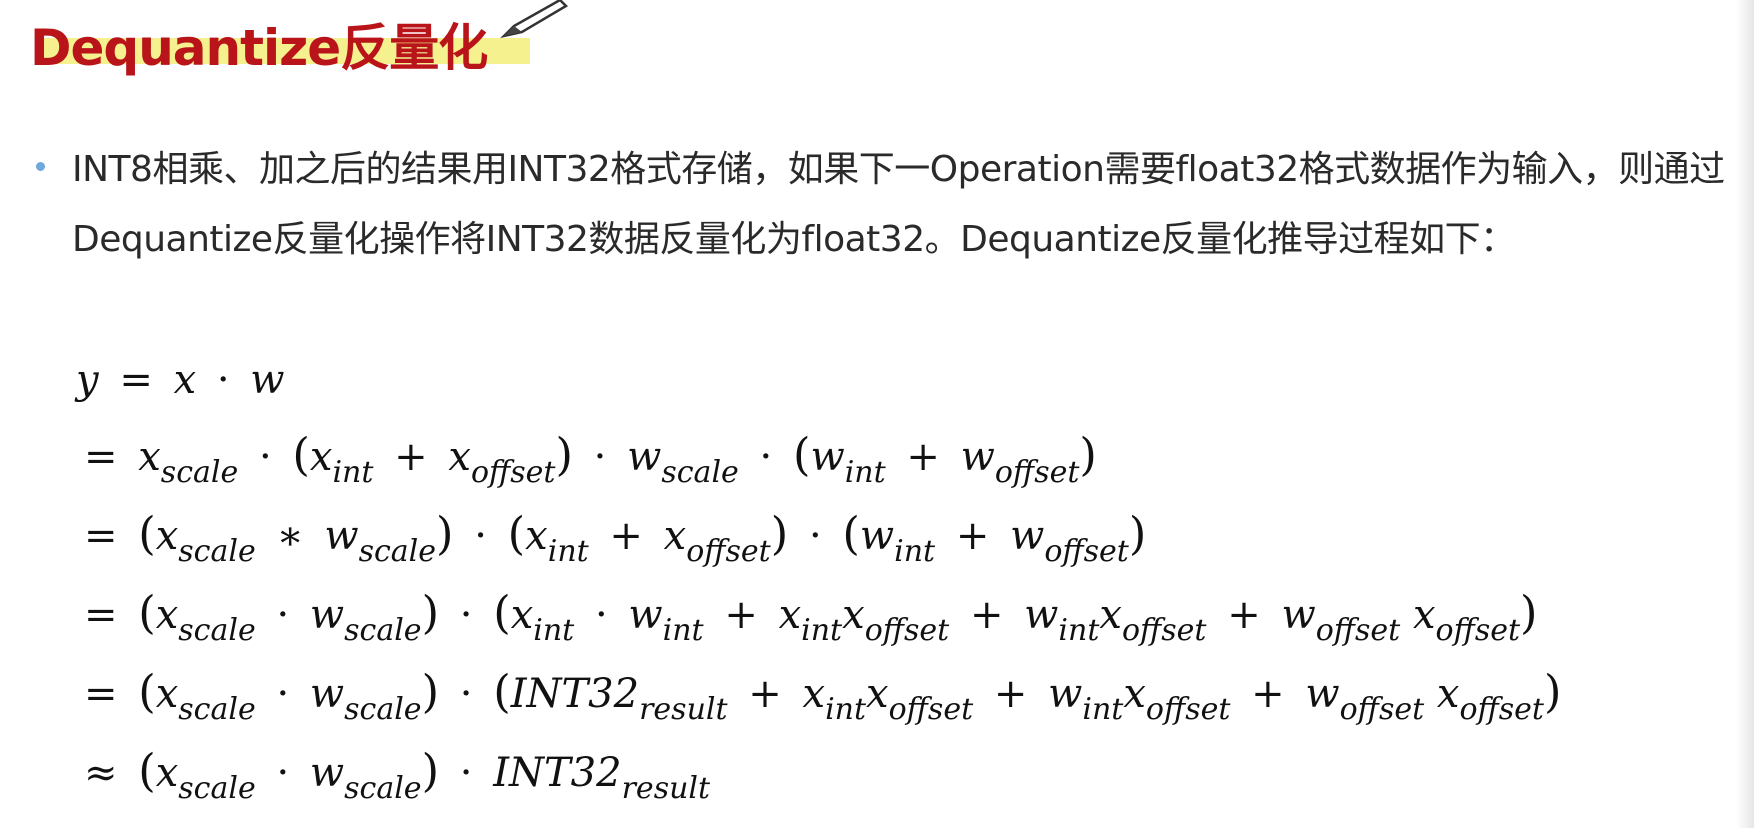 The image size is (1754, 828). Describe the element at coordinates (557, 773) in the screenshot. I see `math-variable-int32: INT32` at that location.